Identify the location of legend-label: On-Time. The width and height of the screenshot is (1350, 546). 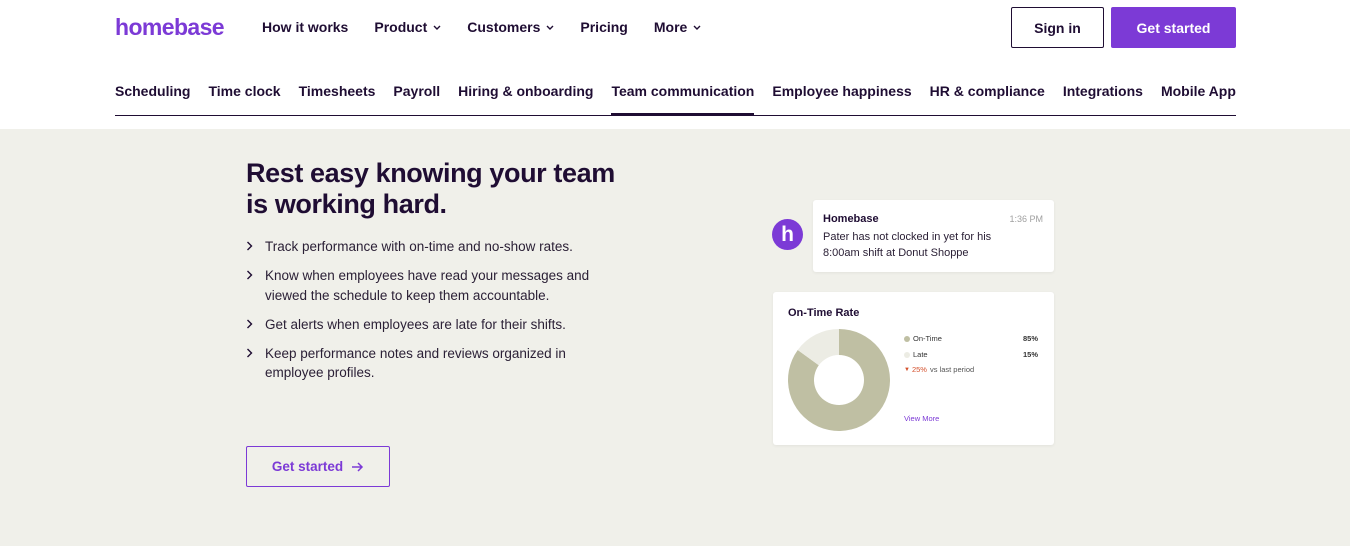
(927, 338).